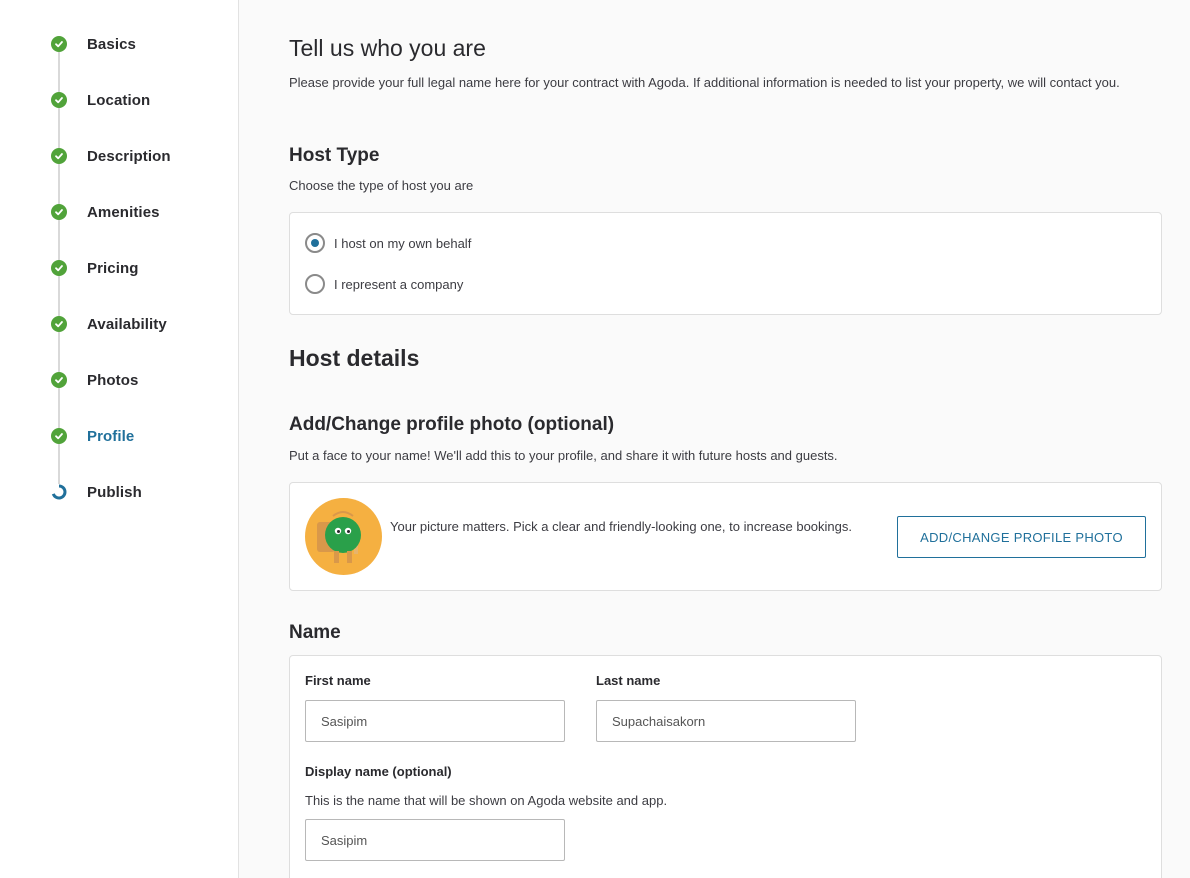 The image size is (1190, 878). Describe the element at coordinates (127, 324) in the screenshot. I see `sidebar-item-label: Availability` at that location.